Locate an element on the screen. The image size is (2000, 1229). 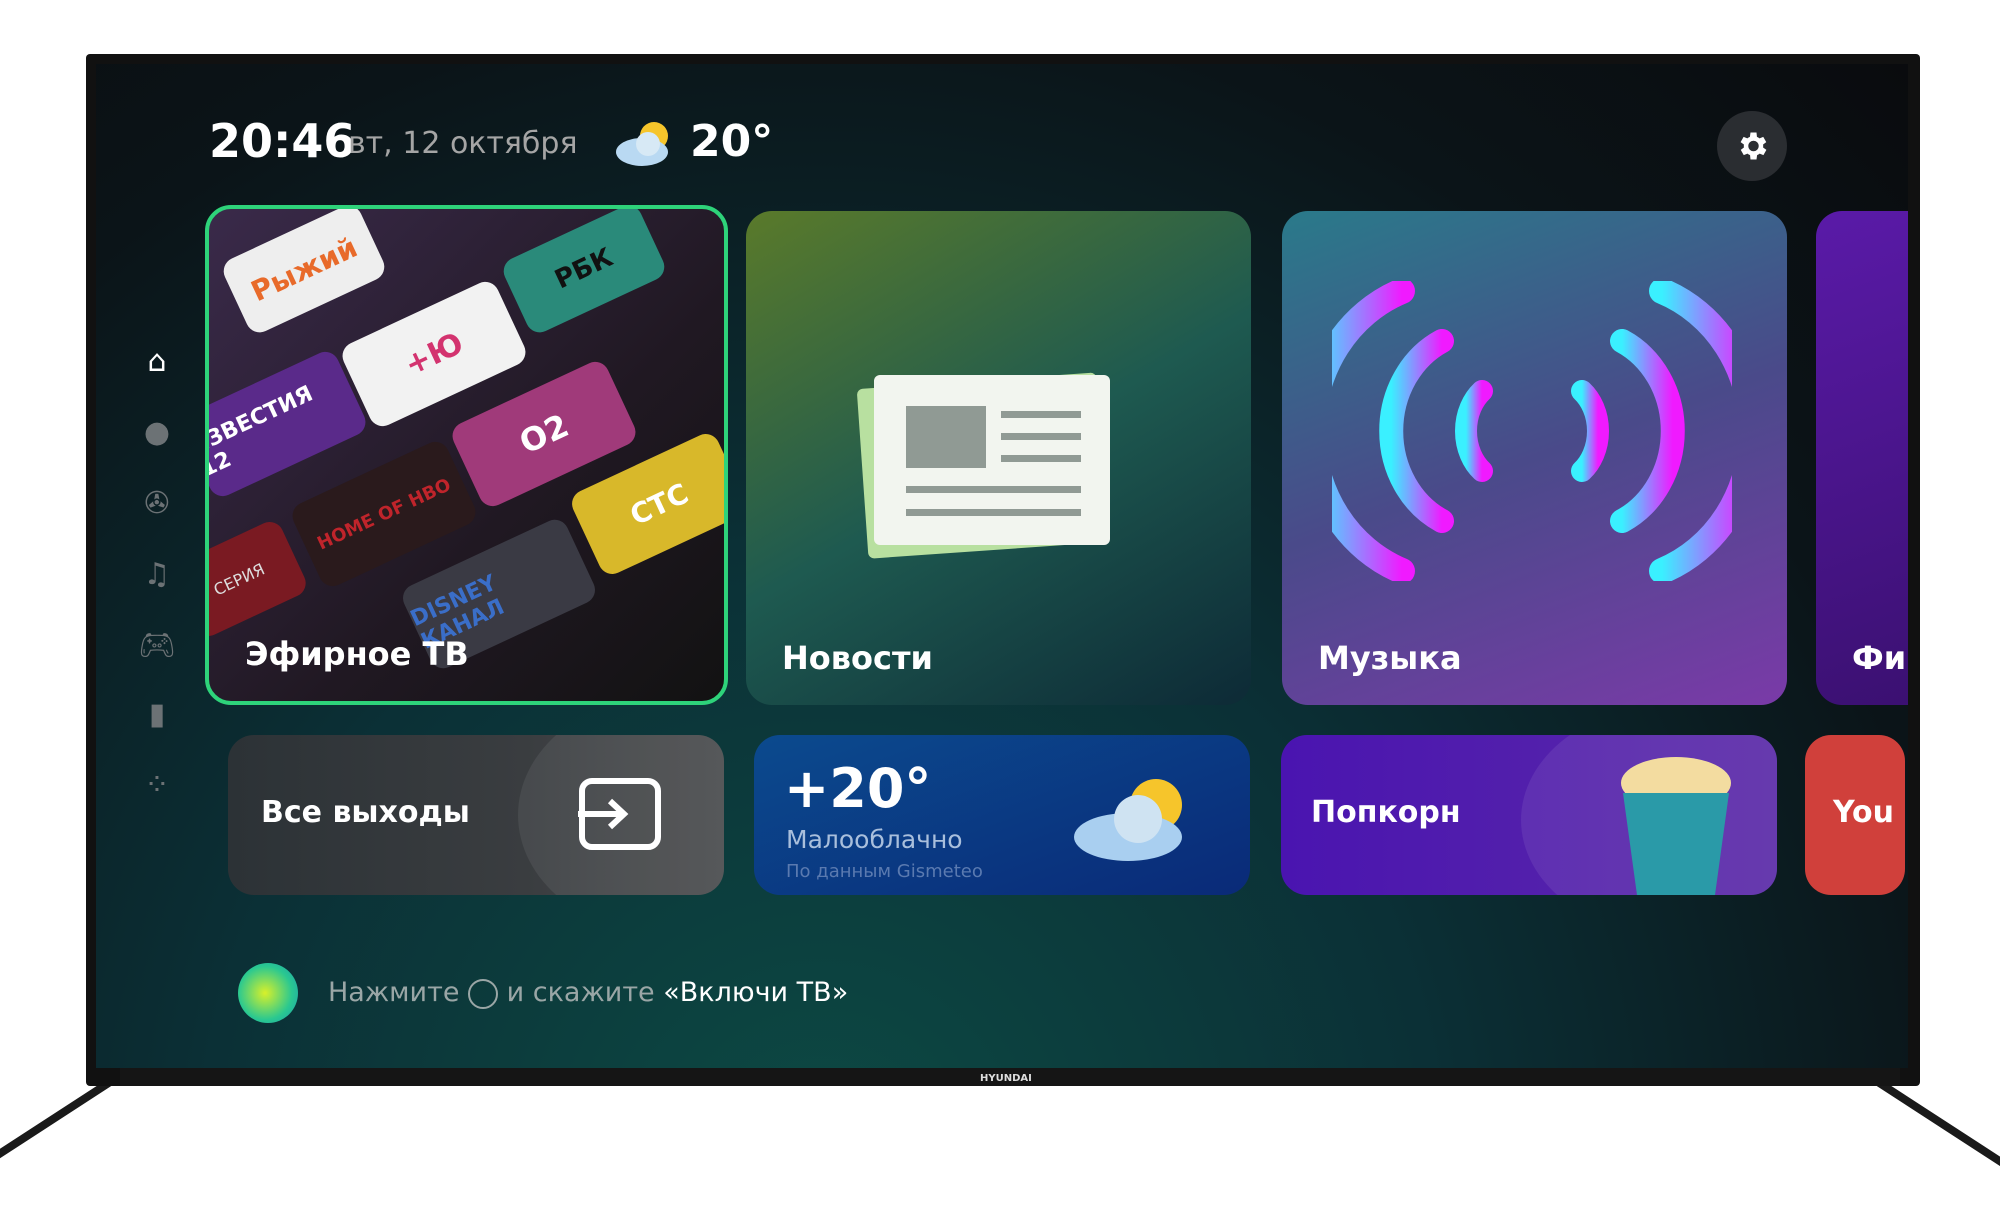
gamepad-icon: 🎮︎ is located at coordinates (157, 645).